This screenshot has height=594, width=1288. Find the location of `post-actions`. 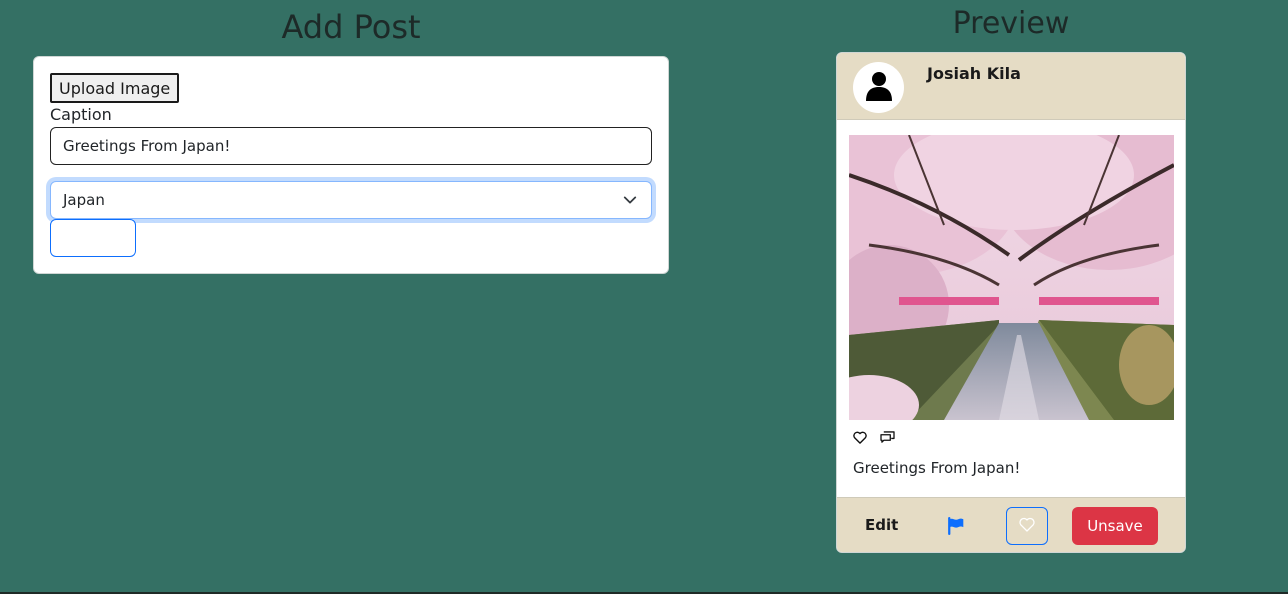

post-actions is located at coordinates (874, 437).